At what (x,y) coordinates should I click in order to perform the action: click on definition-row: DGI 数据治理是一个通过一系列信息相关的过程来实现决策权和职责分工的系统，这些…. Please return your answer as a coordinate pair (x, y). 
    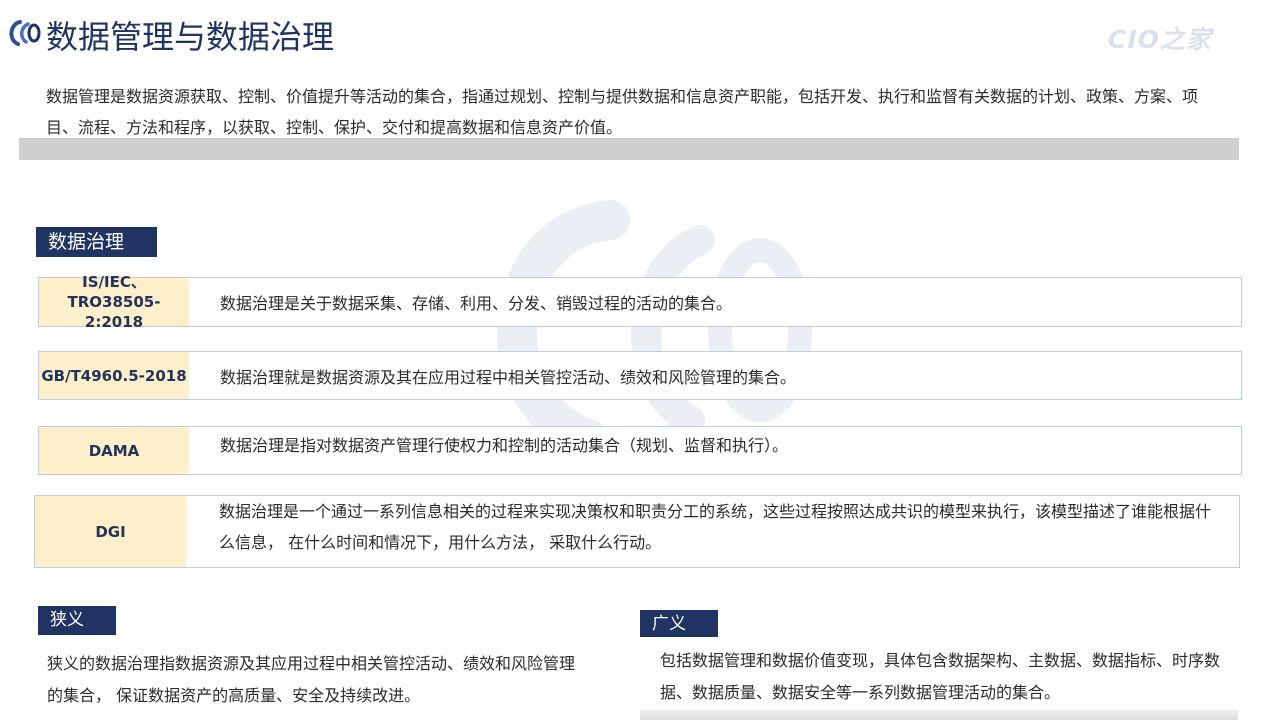
    Looking at the image, I should click on (637, 531).